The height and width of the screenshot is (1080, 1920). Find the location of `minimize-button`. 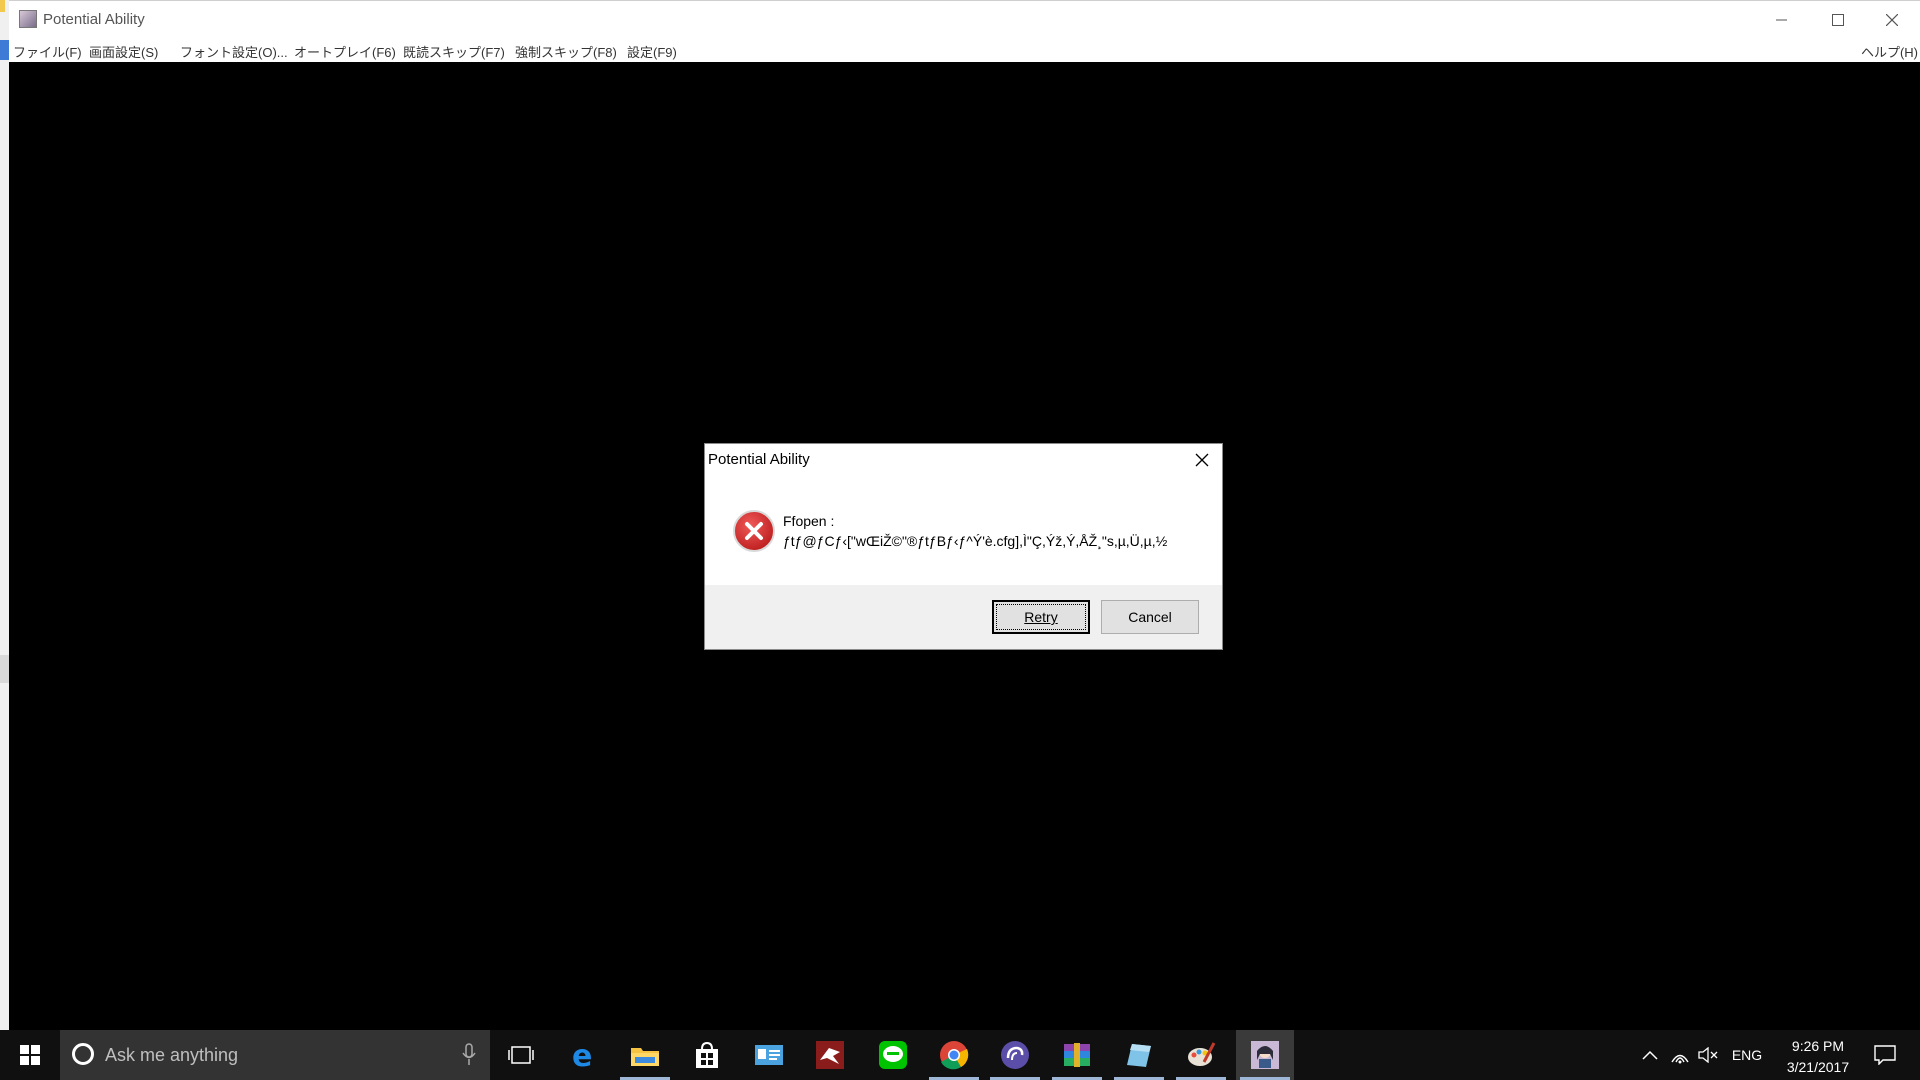

minimize-button is located at coordinates (1782, 20).